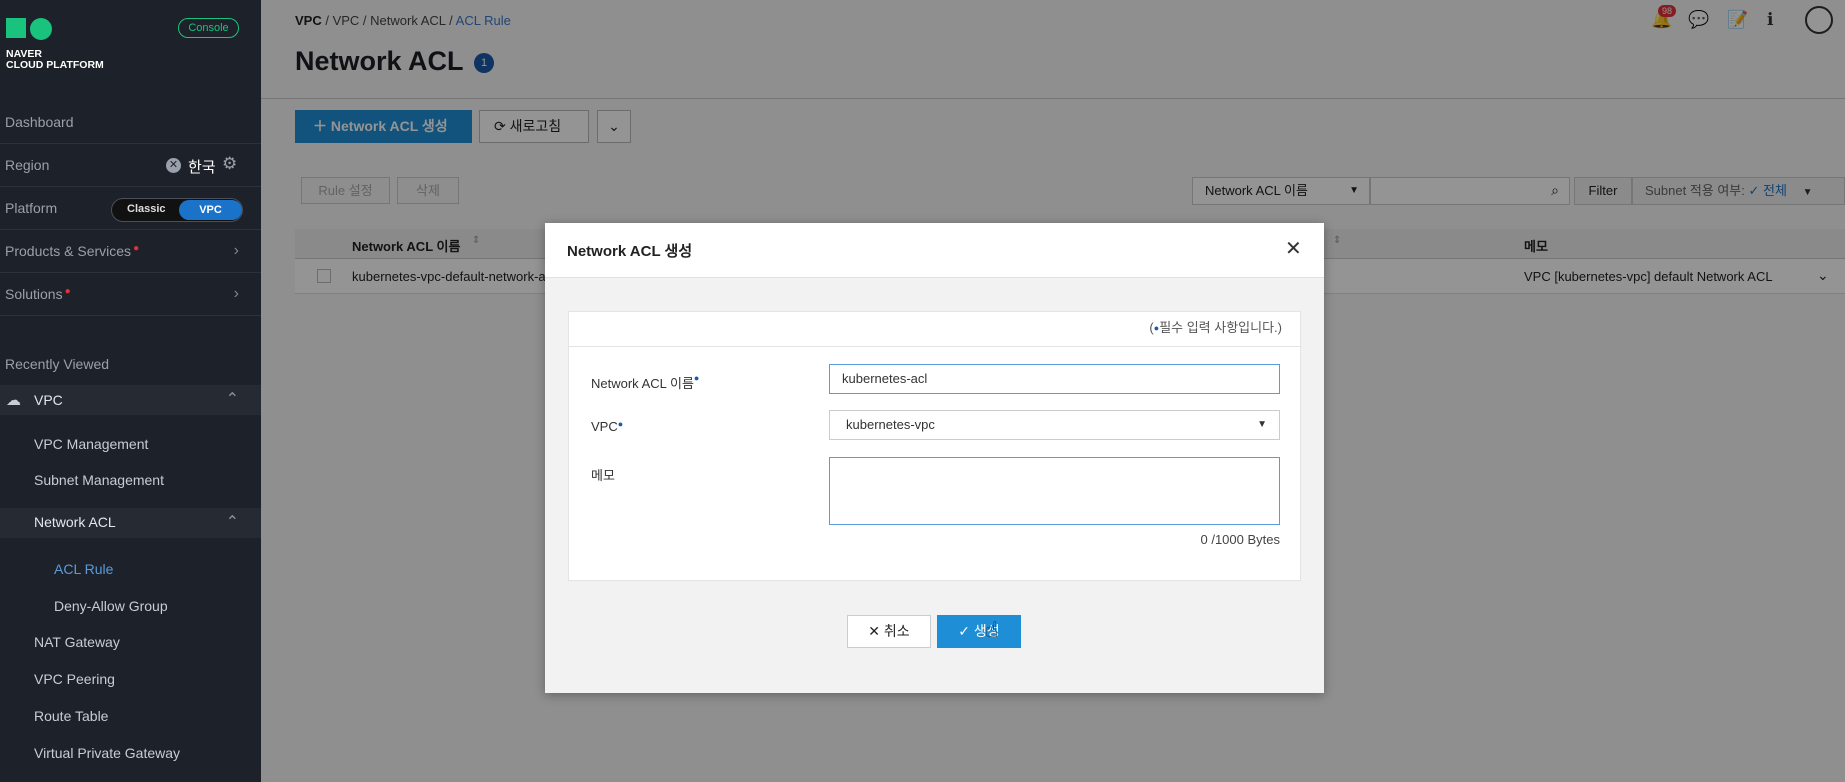  I want to click on cancel-button: ✕ 취소, so click(889, 631).